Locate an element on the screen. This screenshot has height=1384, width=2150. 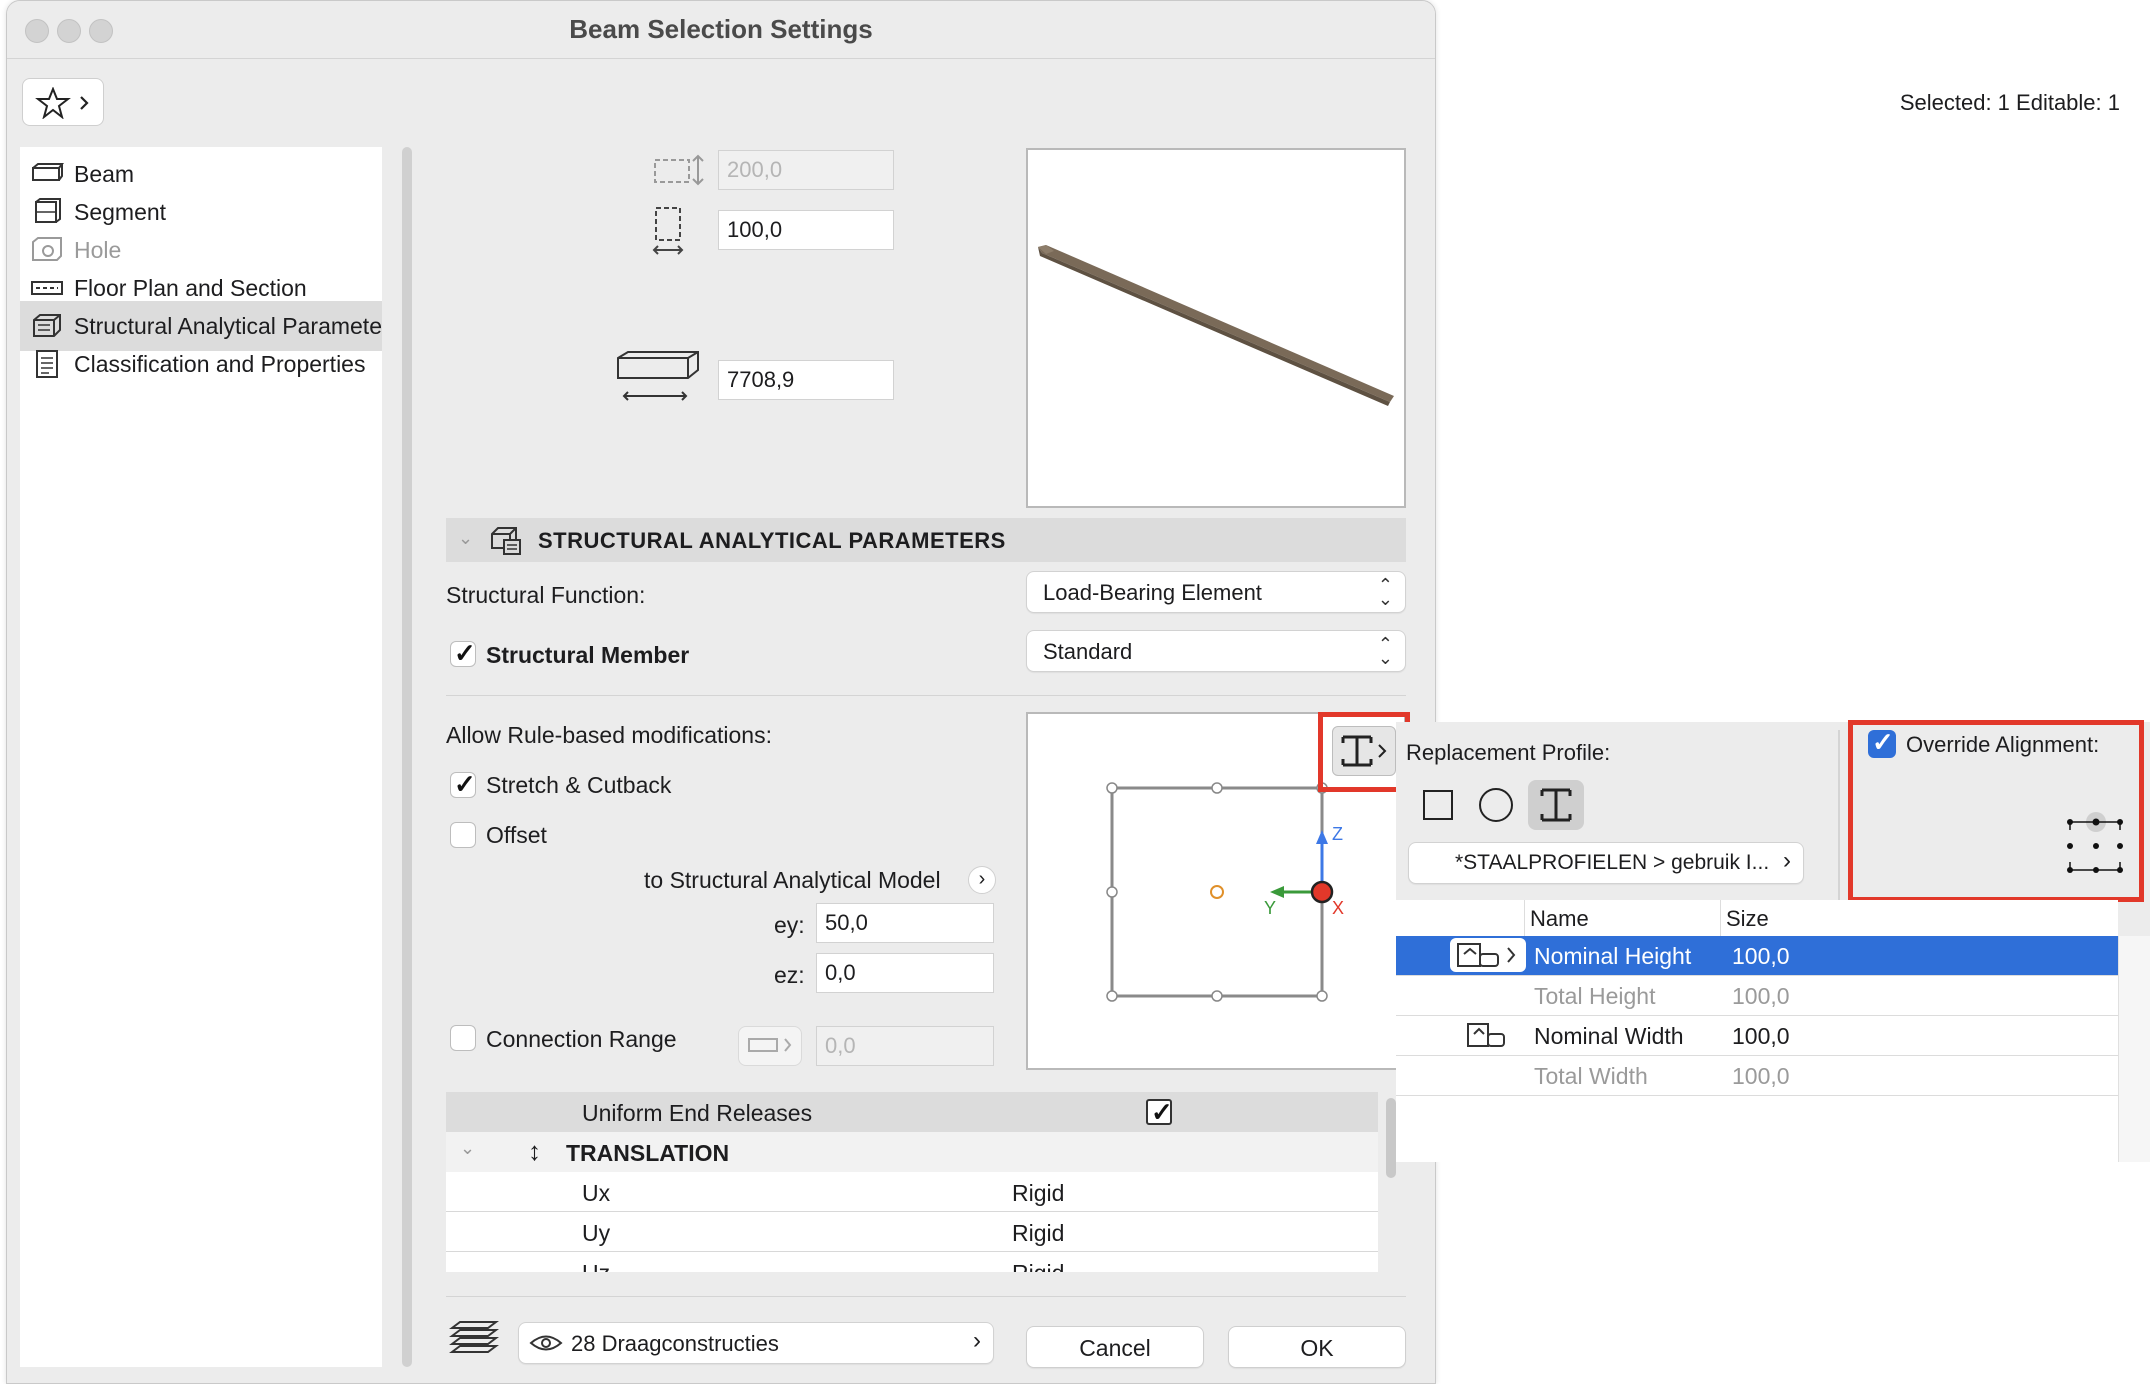
profile-table-empty-area is located at coordinates (1757, 1129).